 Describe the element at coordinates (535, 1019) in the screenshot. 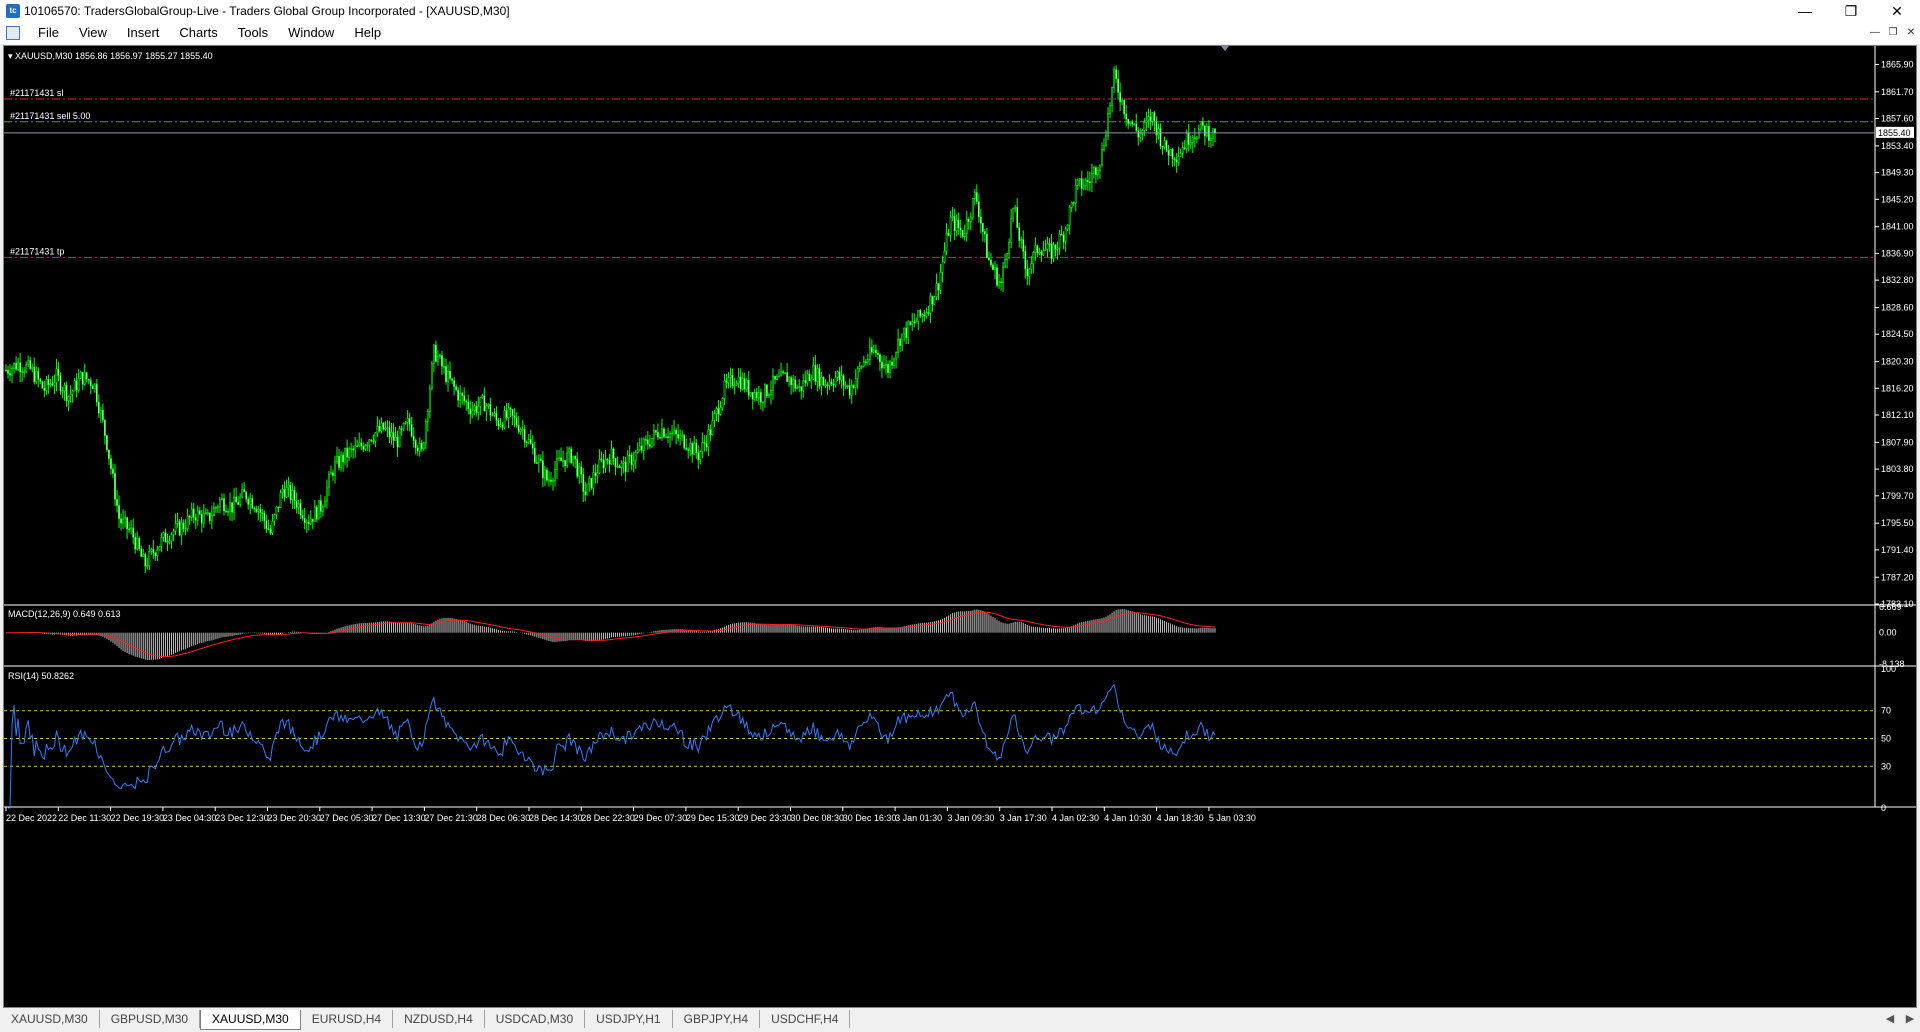

I see `tab-usdcad-m30: USDCAD,M30` at that location.